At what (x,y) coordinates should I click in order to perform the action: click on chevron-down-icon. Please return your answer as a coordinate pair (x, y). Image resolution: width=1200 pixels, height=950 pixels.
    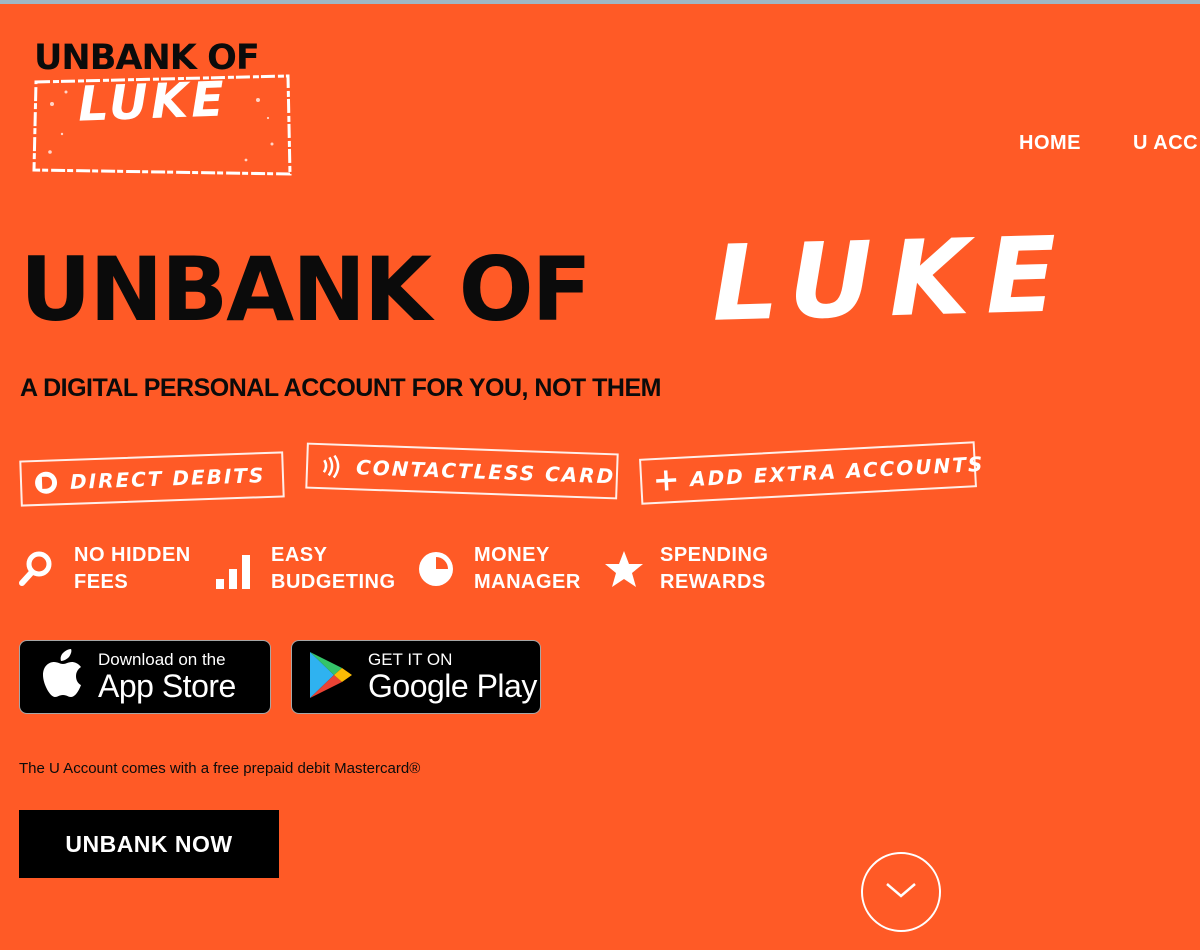
    Looking at the image, I should click on (901, 892).